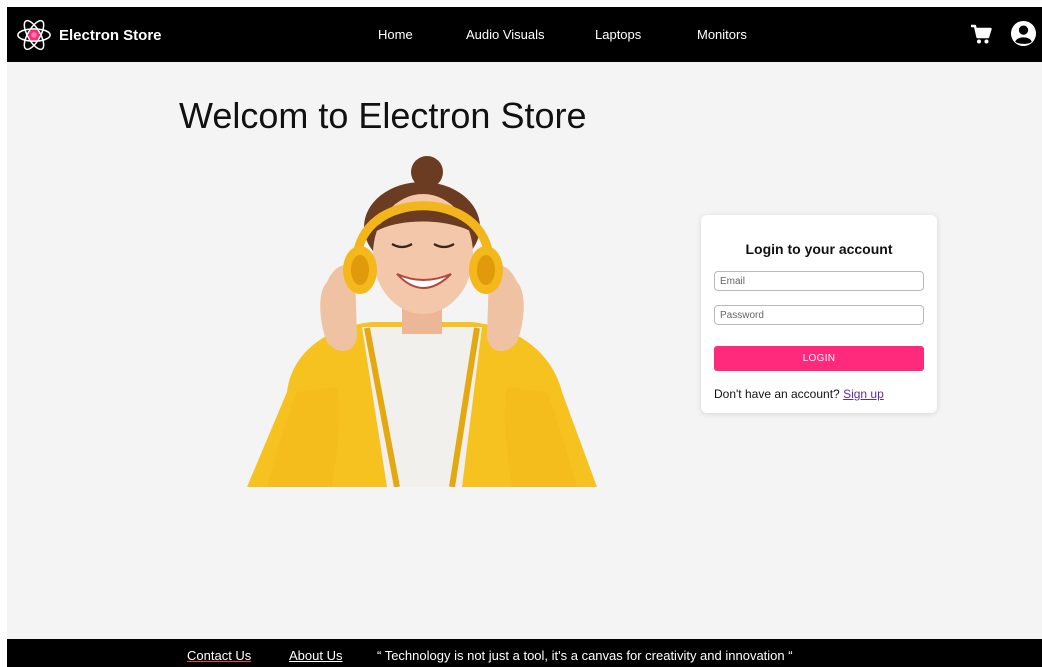 The width and height of the screenshot is (1042, 667). What do you see at coordinates (981, 34) in the screenshot?
I see `cart-icon` at bounding box center [981, 34].